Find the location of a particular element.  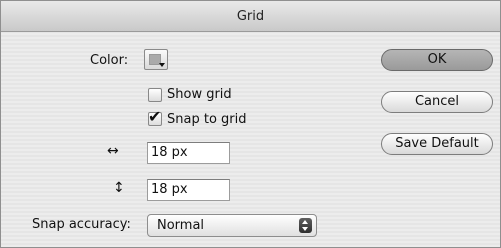

show-grid-label: Show grid is located at coordinates (199, 94).